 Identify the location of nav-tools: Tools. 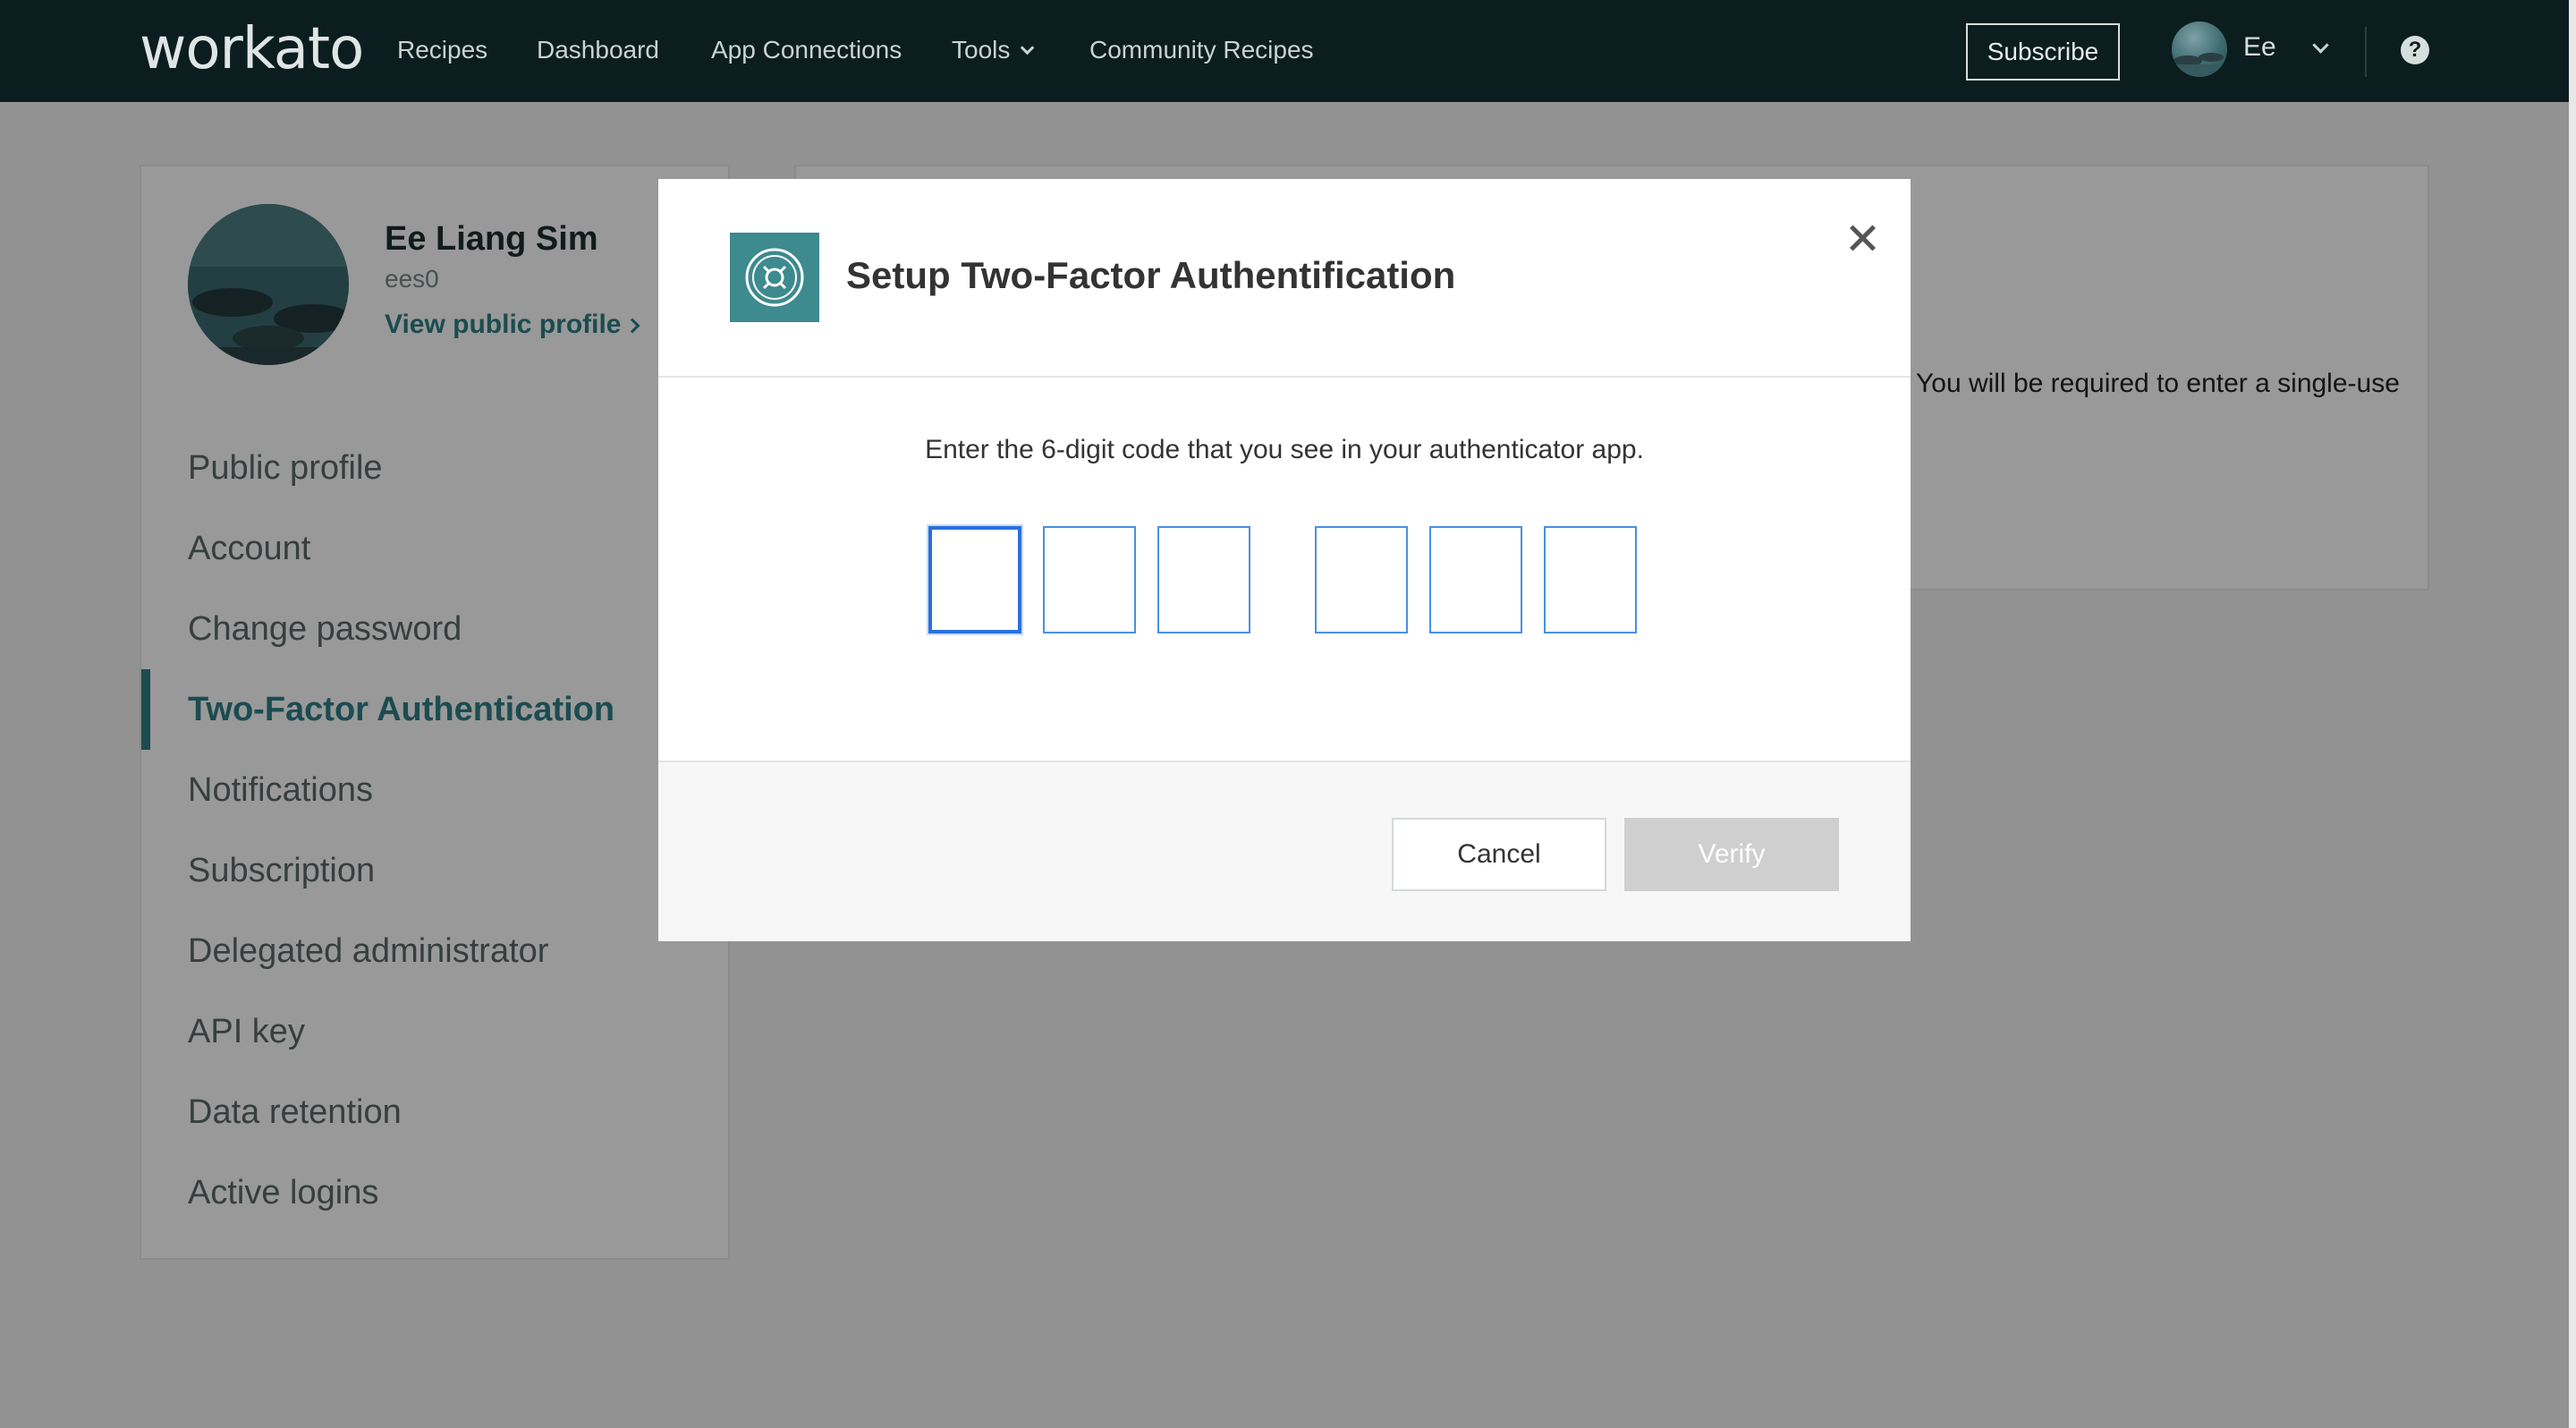
(993, 50).